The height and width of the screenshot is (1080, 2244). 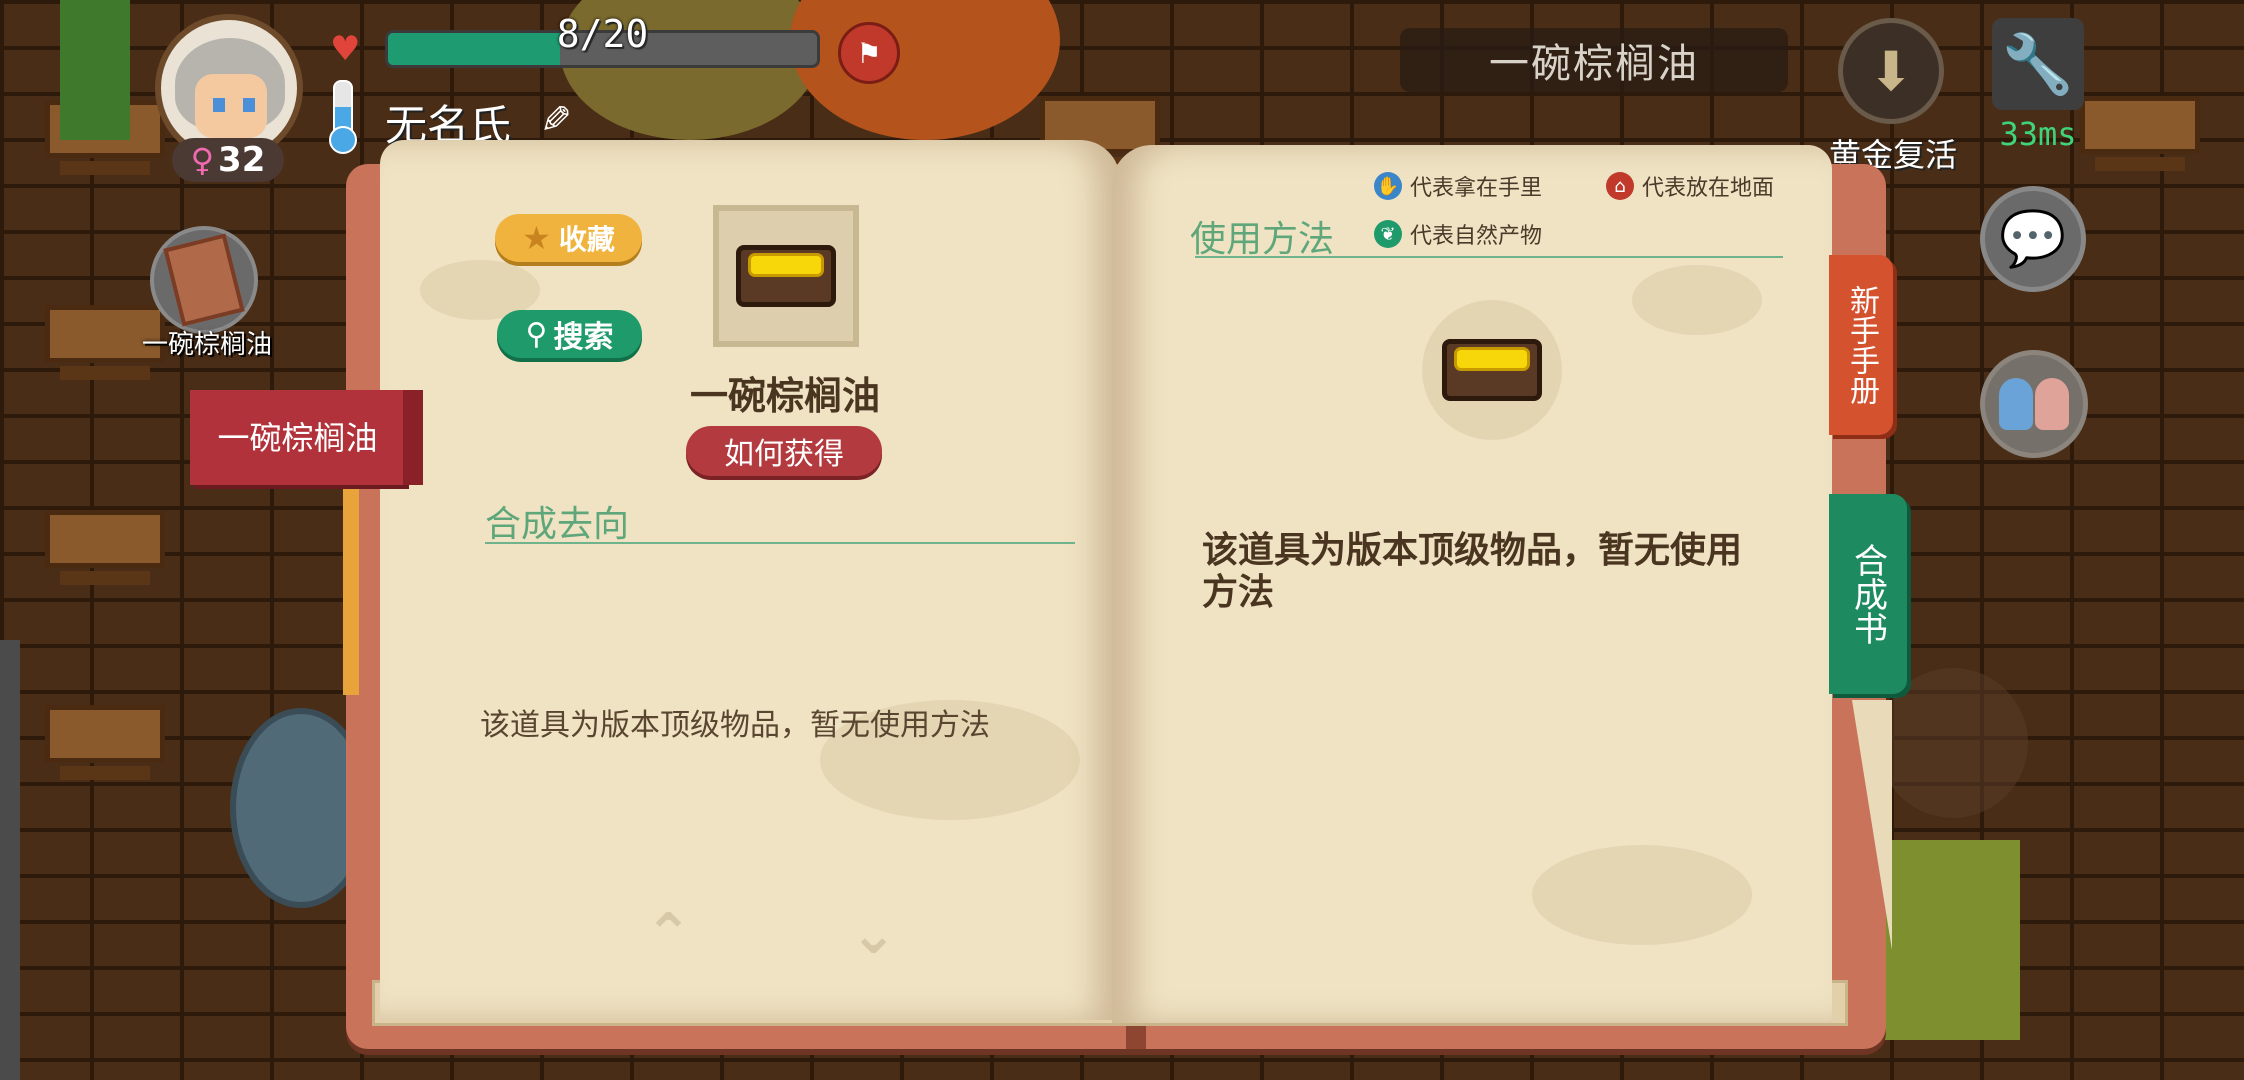 I want to click on legend-hand-label: 代表拿在手里, so click(x=1476, y=188).